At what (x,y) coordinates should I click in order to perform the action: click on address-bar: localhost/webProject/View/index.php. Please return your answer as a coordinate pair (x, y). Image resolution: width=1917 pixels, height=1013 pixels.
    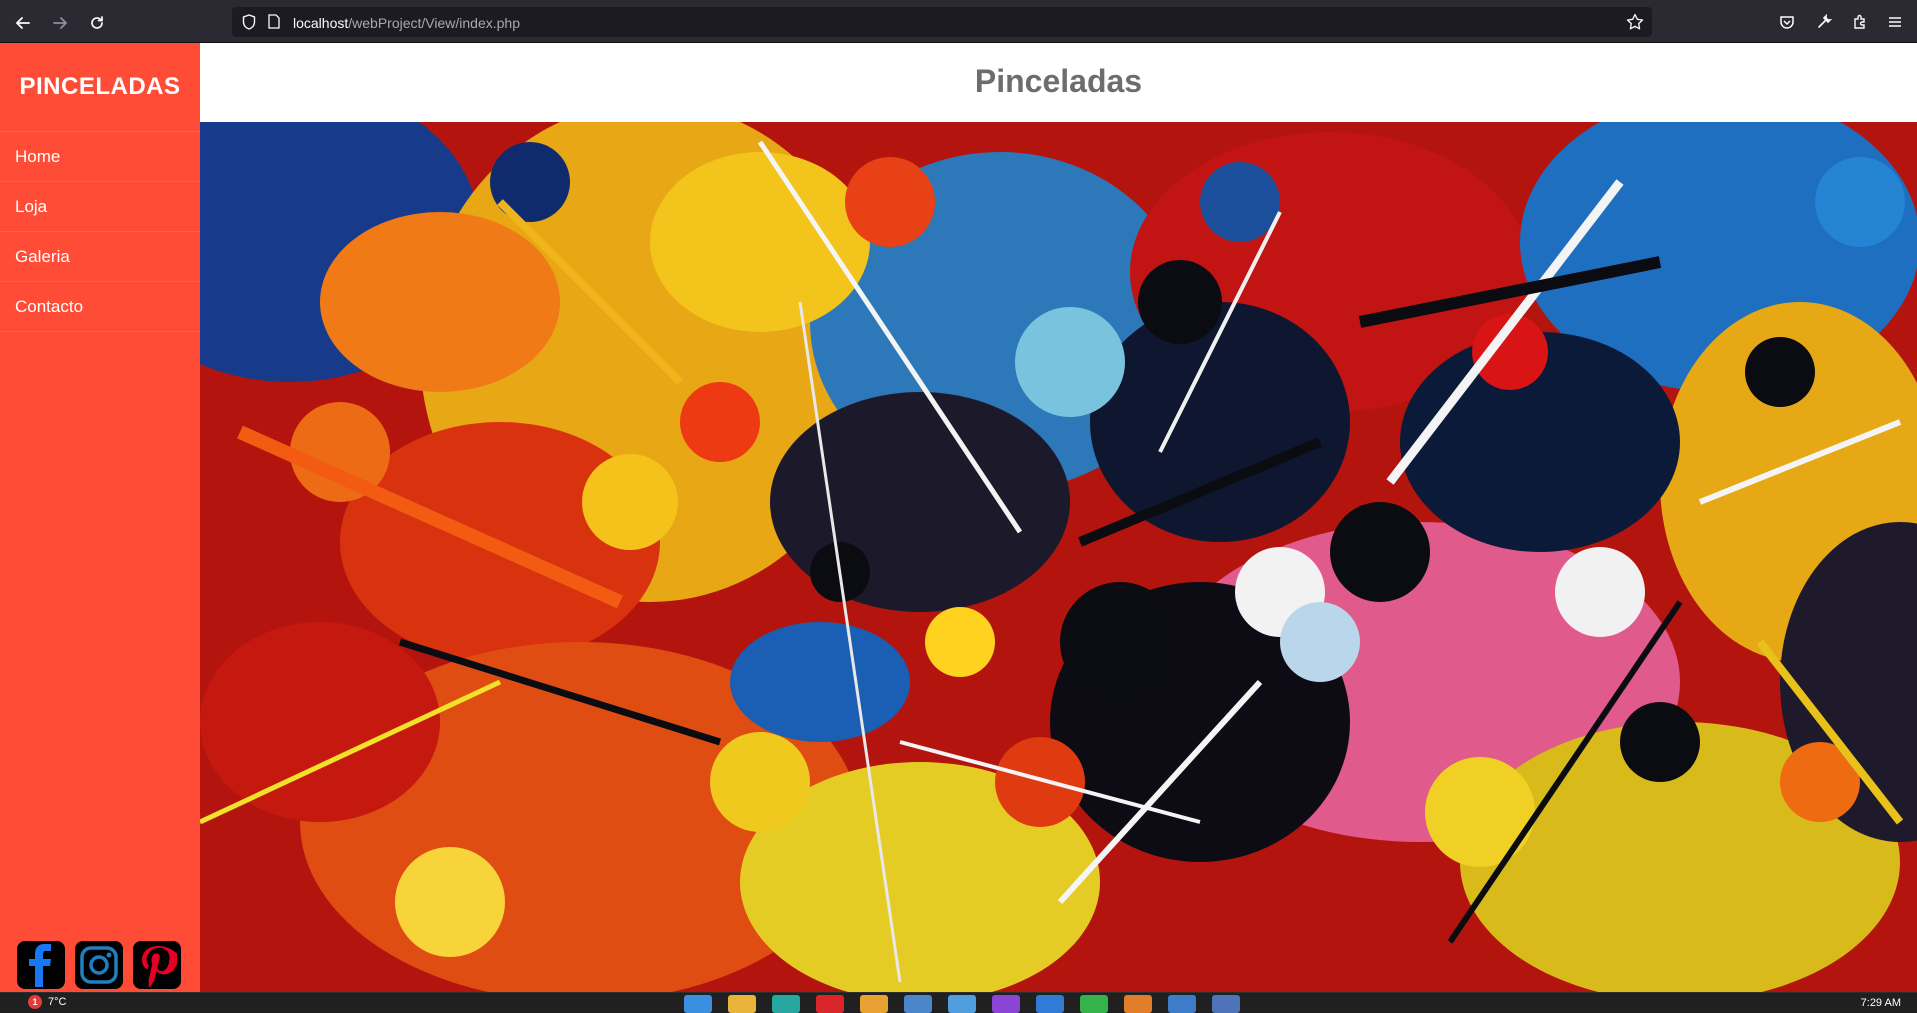
    Looking at the image, I should click on (942, 22).